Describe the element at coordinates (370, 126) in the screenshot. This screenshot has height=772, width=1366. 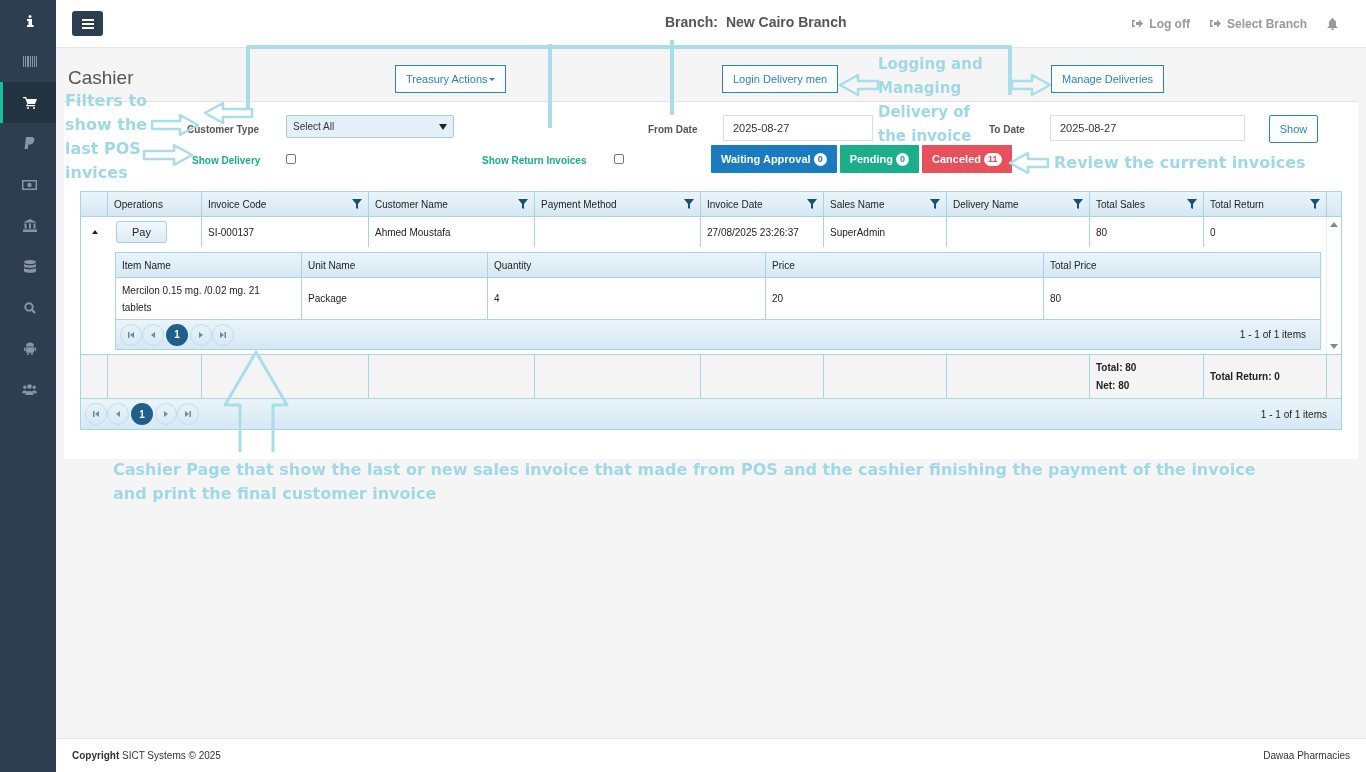
I see `customer-type-select: Select All` at that location.